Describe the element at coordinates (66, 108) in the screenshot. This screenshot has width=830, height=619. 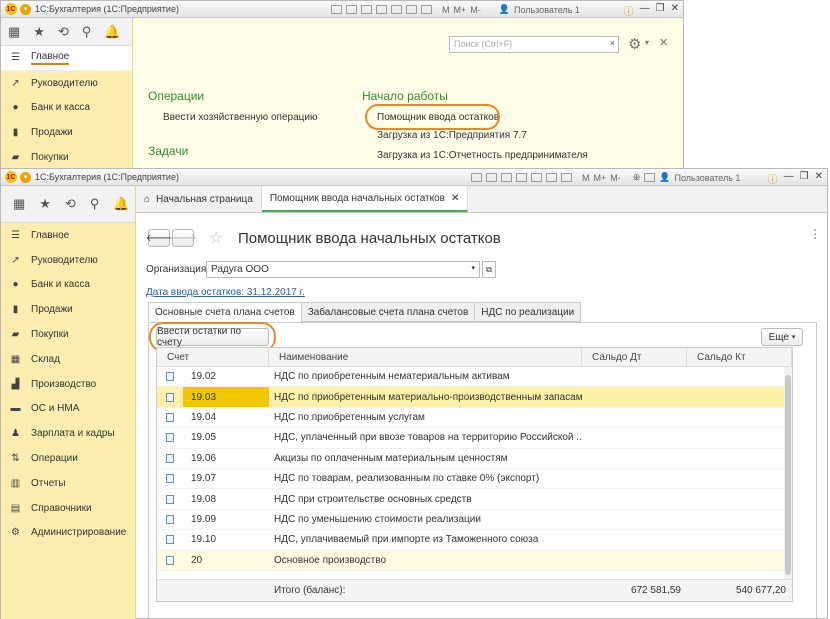
I see `back-sidebar-item-bank: ● Банк и касса` at that location.